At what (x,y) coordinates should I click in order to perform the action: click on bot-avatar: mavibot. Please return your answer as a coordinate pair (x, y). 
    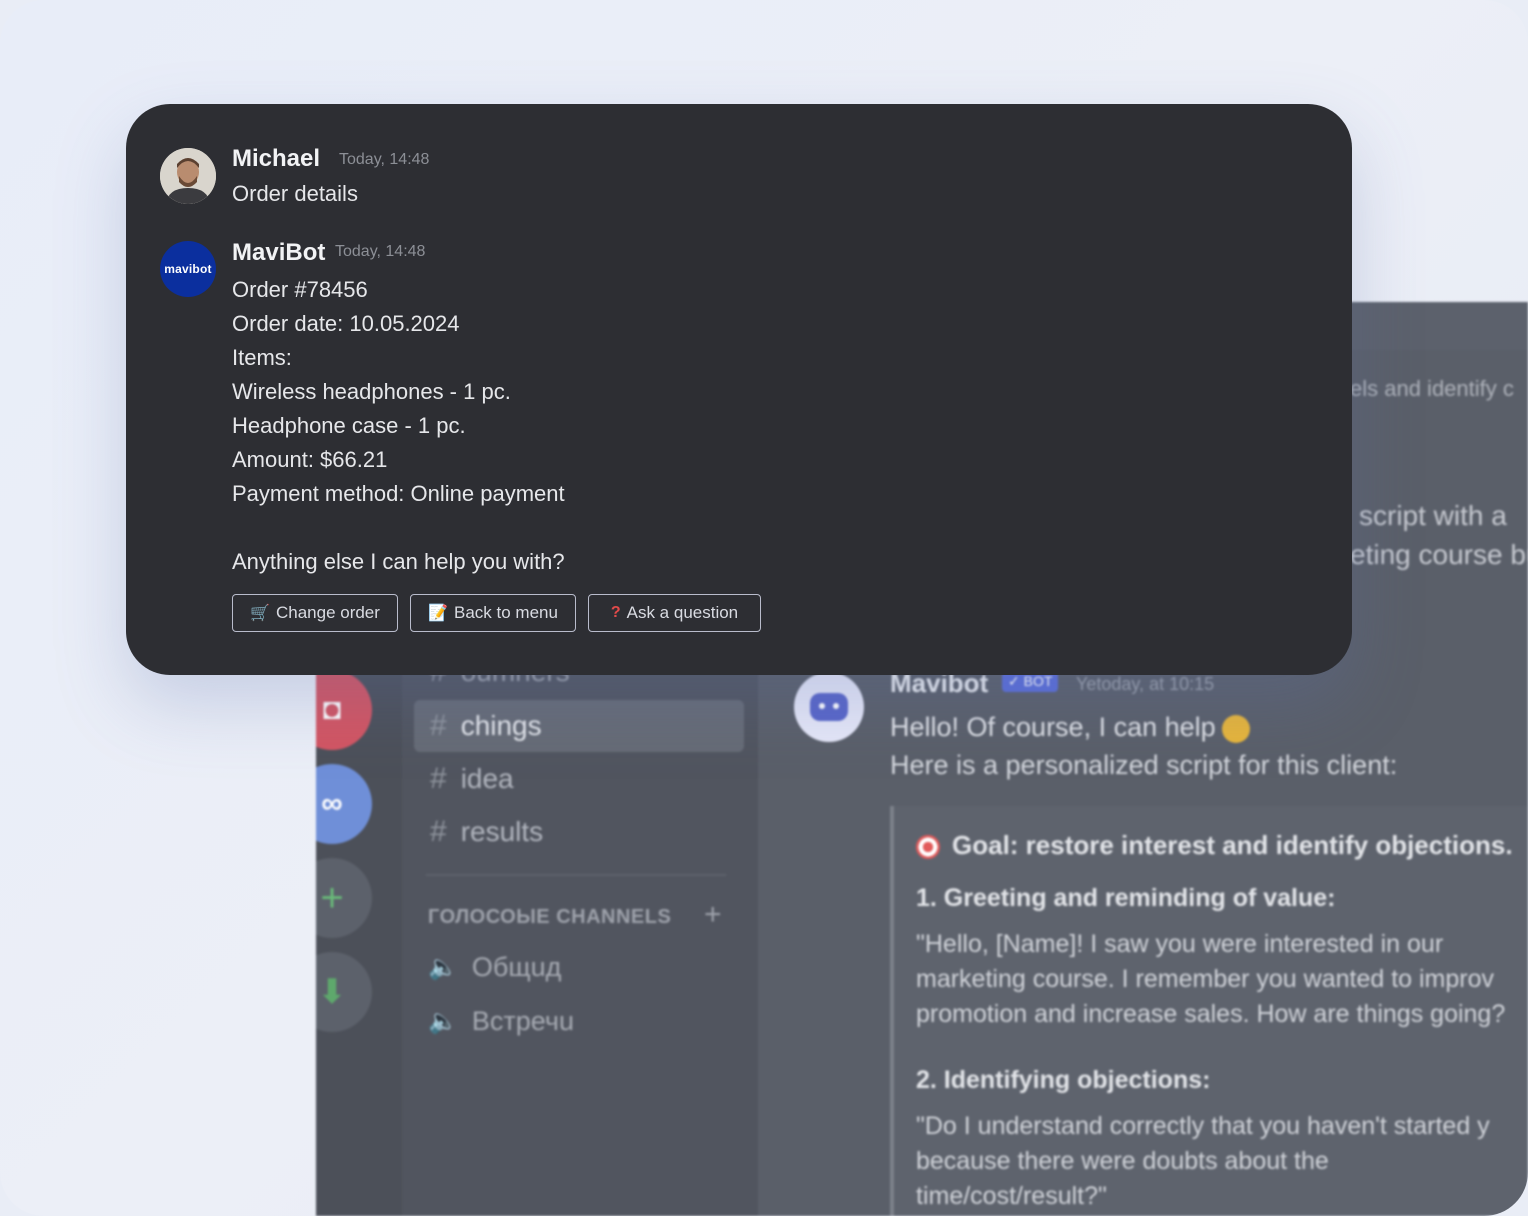
    Looking at the image, I should click on (188, 269).